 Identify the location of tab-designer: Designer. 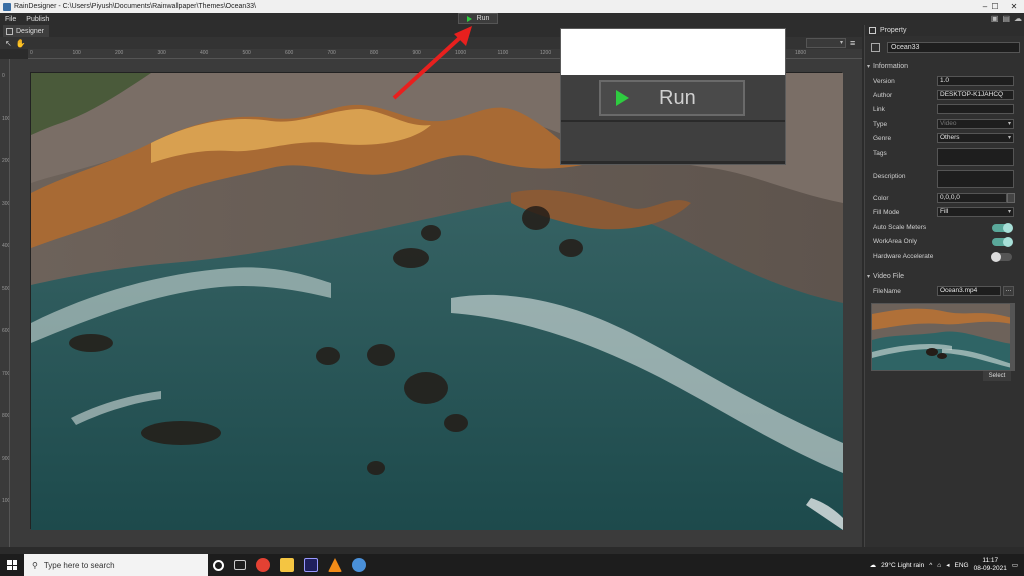
(26, 31).